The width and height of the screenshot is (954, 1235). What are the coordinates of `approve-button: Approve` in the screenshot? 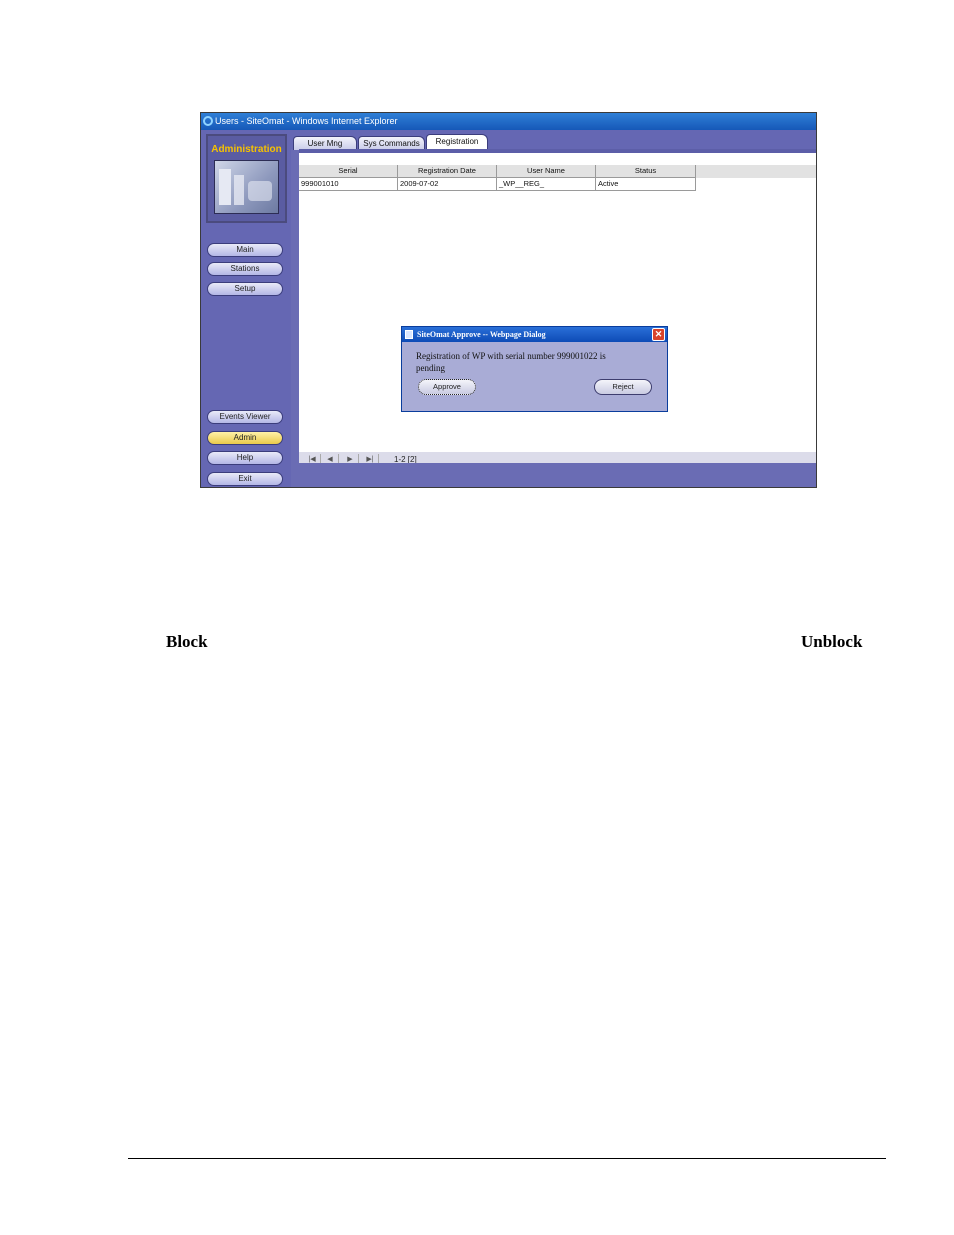 It's located at (447, 387).